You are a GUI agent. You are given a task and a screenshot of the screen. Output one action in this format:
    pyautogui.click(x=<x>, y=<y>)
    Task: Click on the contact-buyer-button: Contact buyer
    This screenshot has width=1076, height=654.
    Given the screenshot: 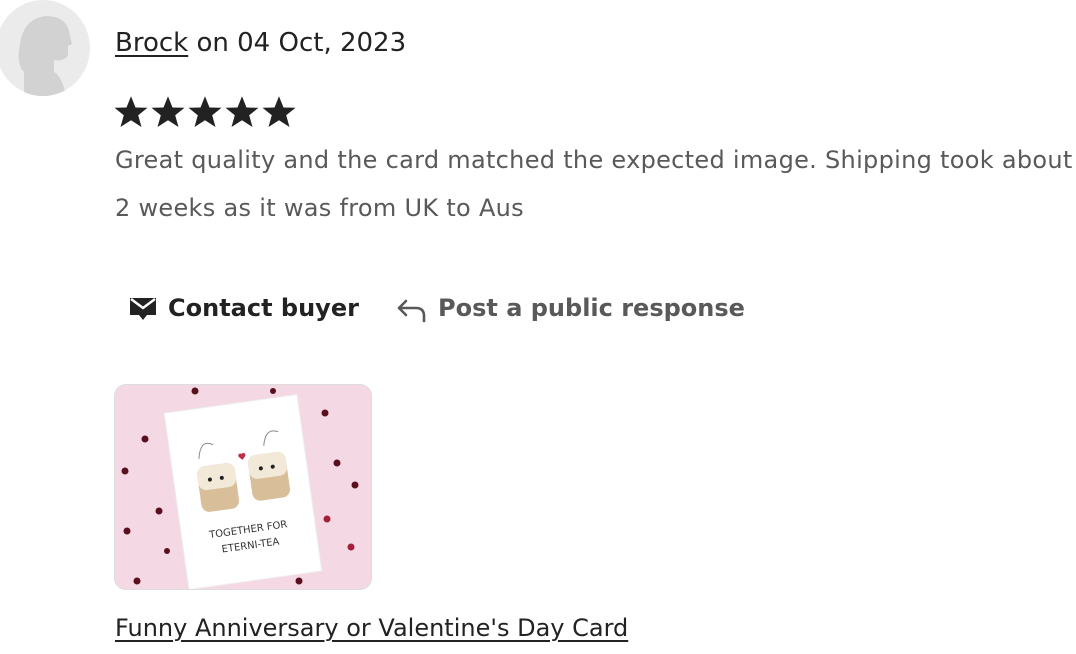 What is the action you would take?
    pyautogui.click(x=243, y=308)
    